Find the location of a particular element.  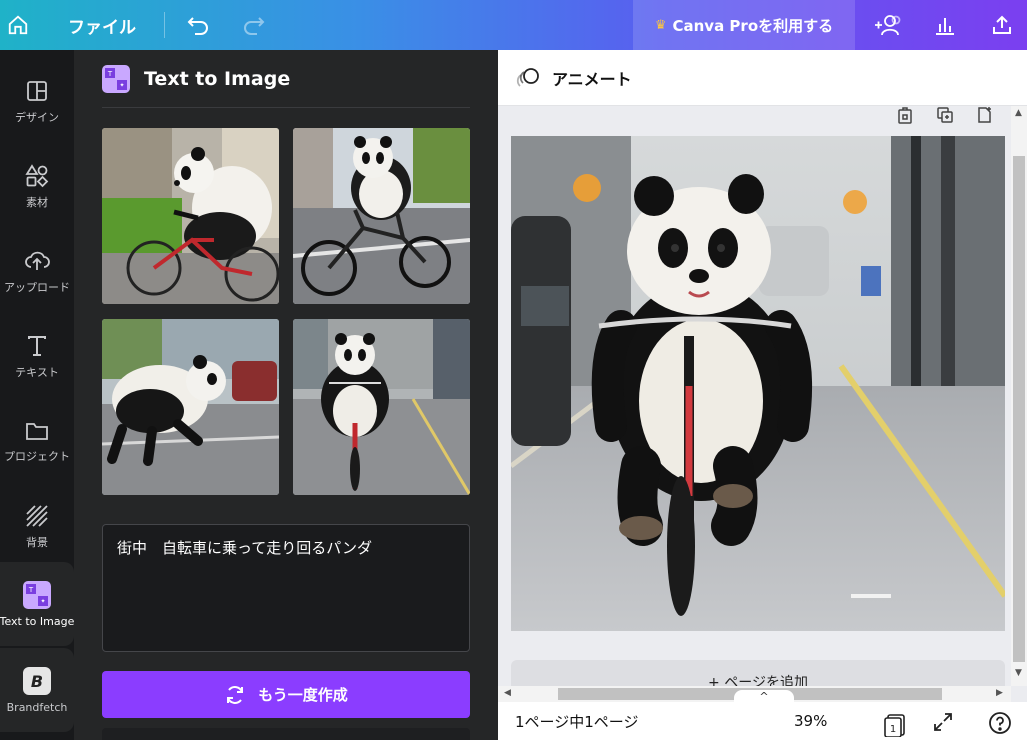

refresh-icon is located at coordinates (235, 694).